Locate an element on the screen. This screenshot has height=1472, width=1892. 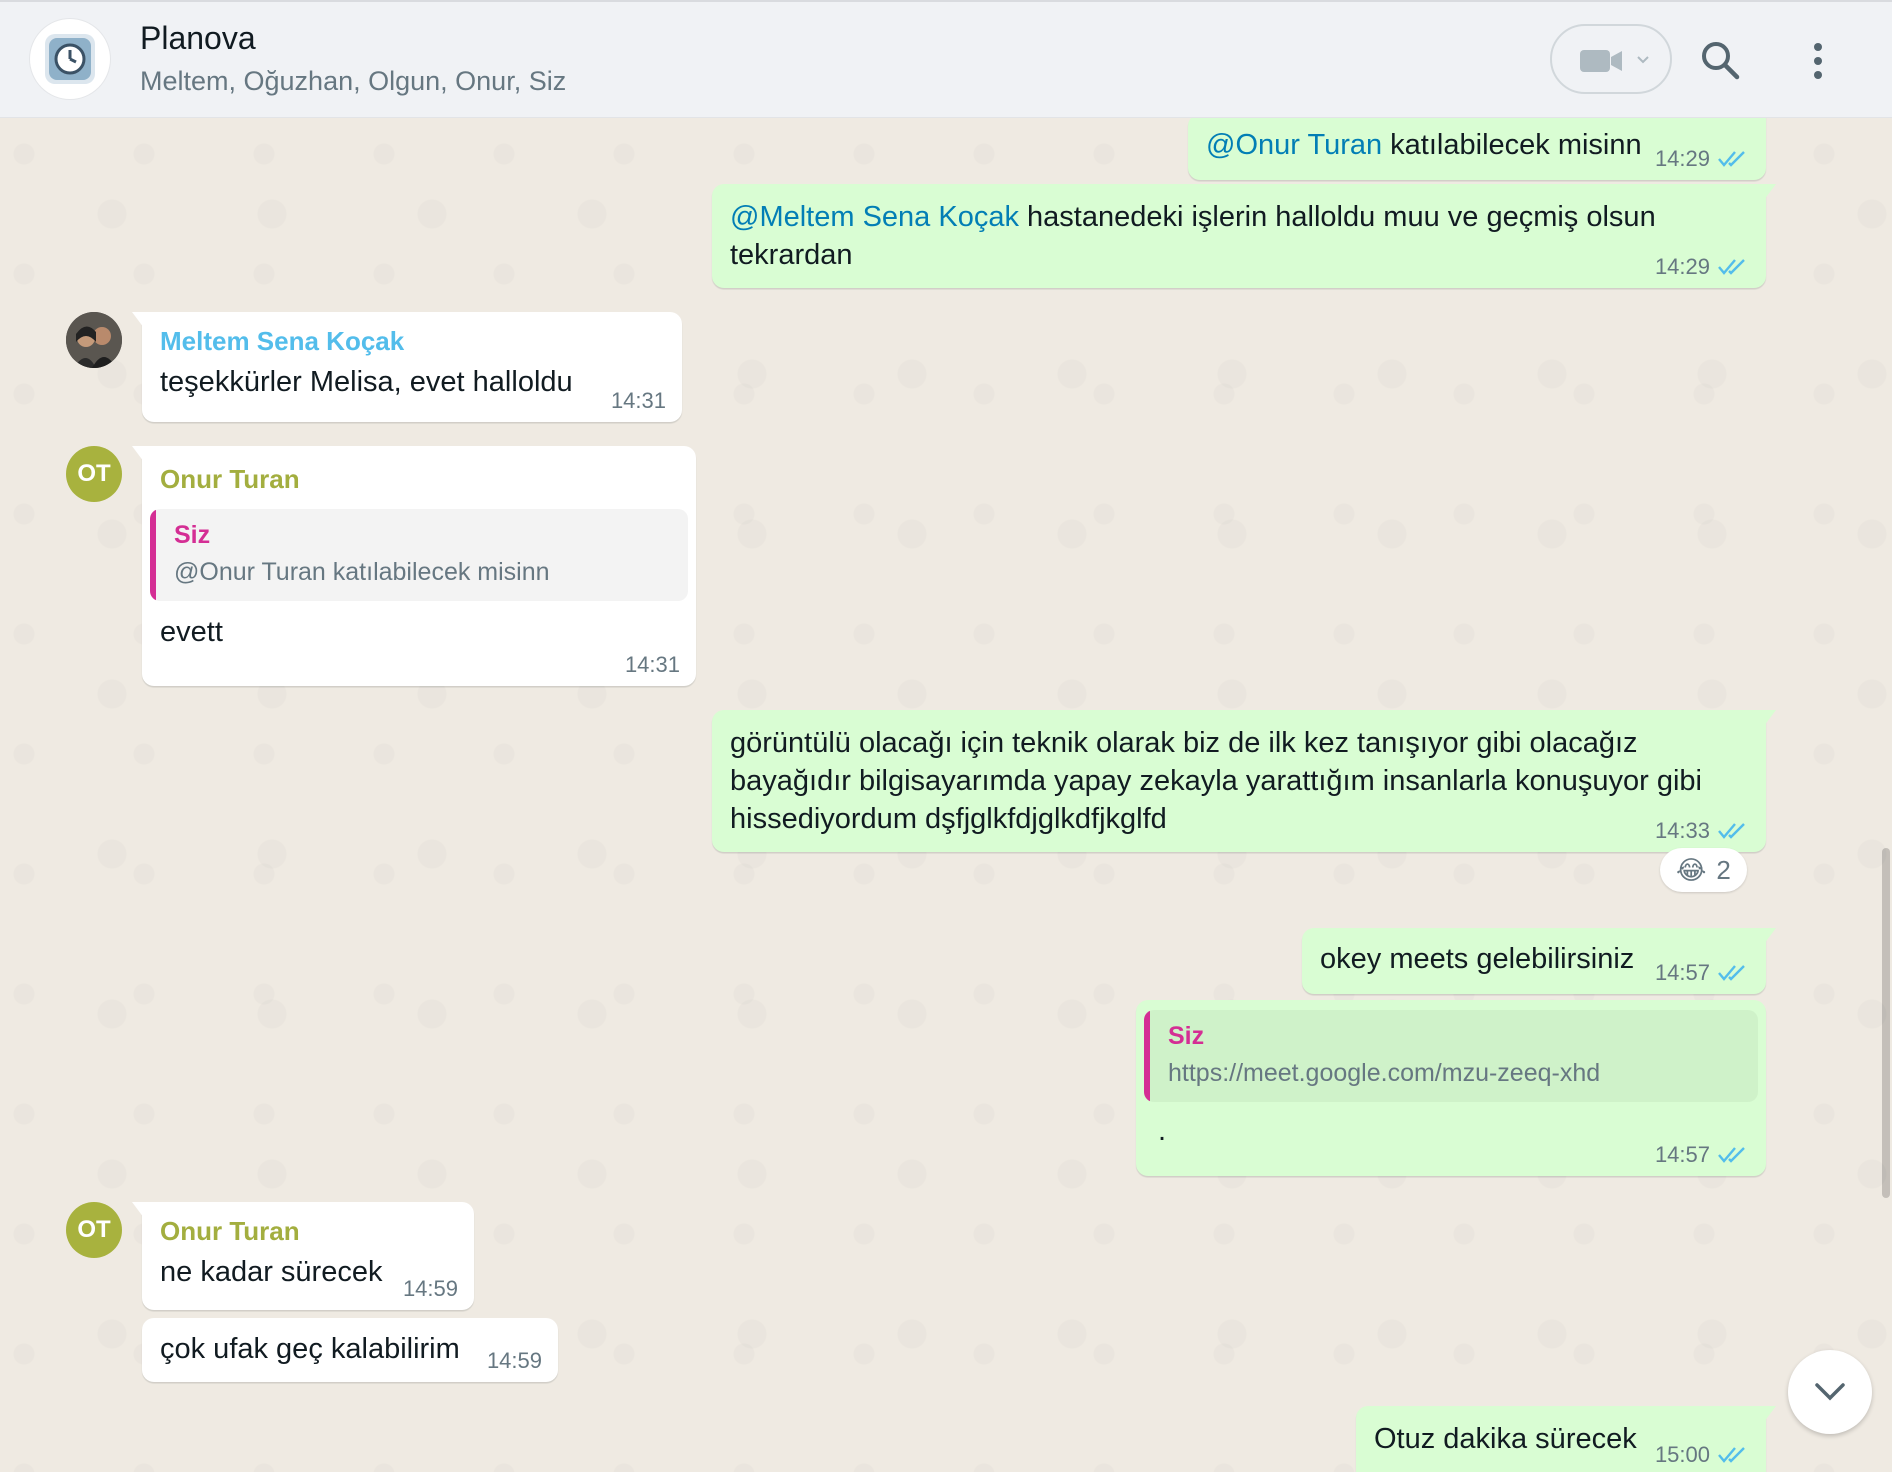
message-meta: 15:00 is located at coordinates (1702, 1455).